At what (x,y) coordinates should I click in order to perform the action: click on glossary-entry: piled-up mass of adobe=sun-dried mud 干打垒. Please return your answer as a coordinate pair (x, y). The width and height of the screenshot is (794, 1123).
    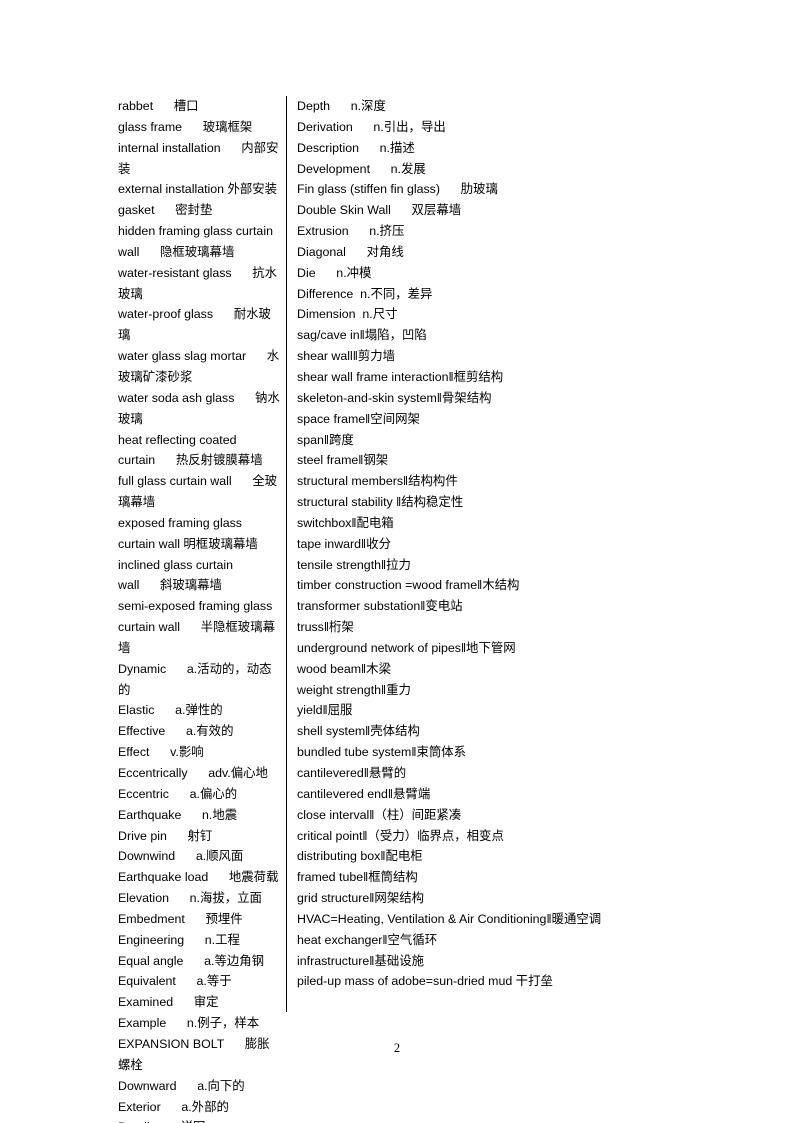
    Looking at the image, I should click on (425, 981).